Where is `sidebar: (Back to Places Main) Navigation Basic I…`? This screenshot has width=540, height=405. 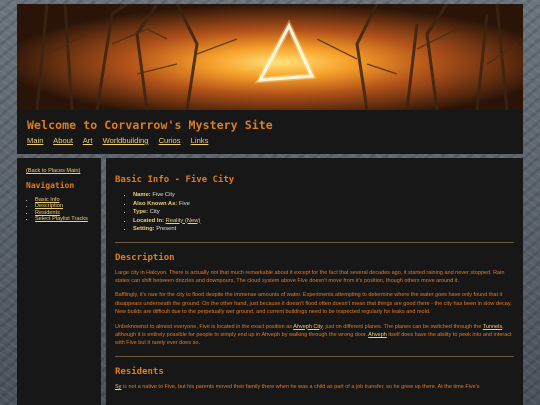 sidebar: (Back to Places Main) Navigation Basic I… is located at coordinates (59, 281).